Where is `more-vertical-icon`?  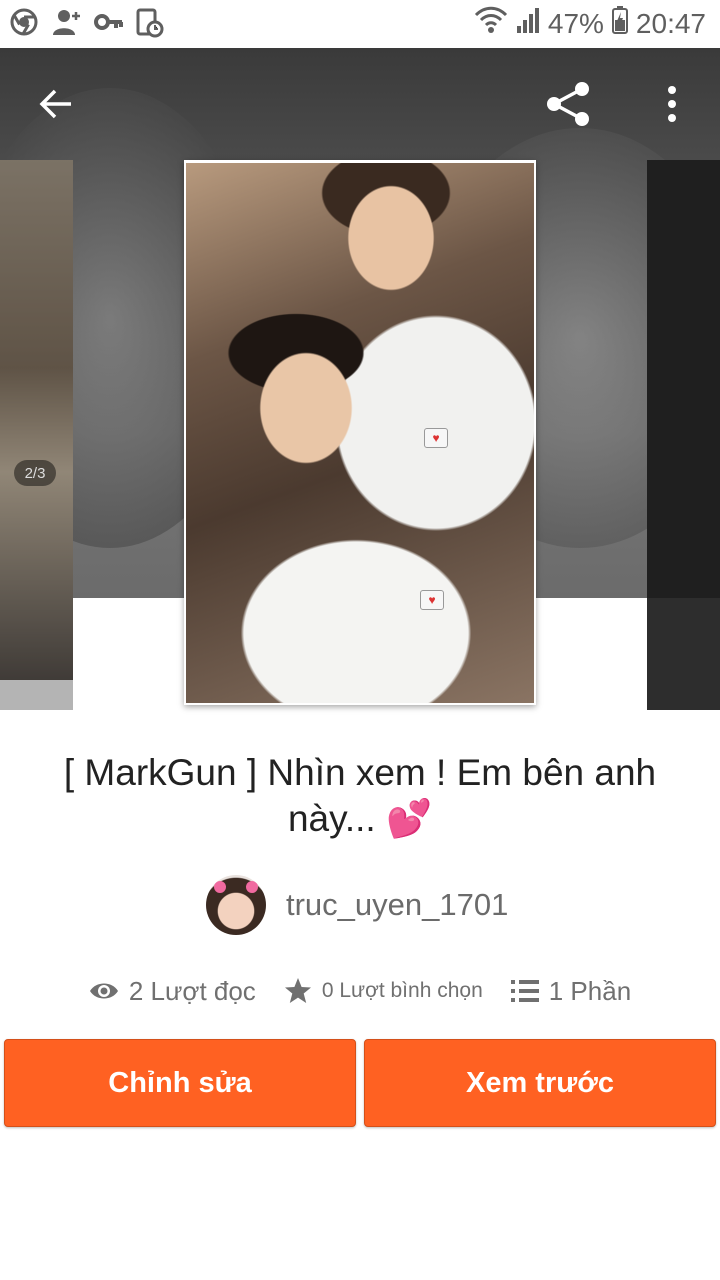 more-vertical-icon is located at coordinates (672, 104).